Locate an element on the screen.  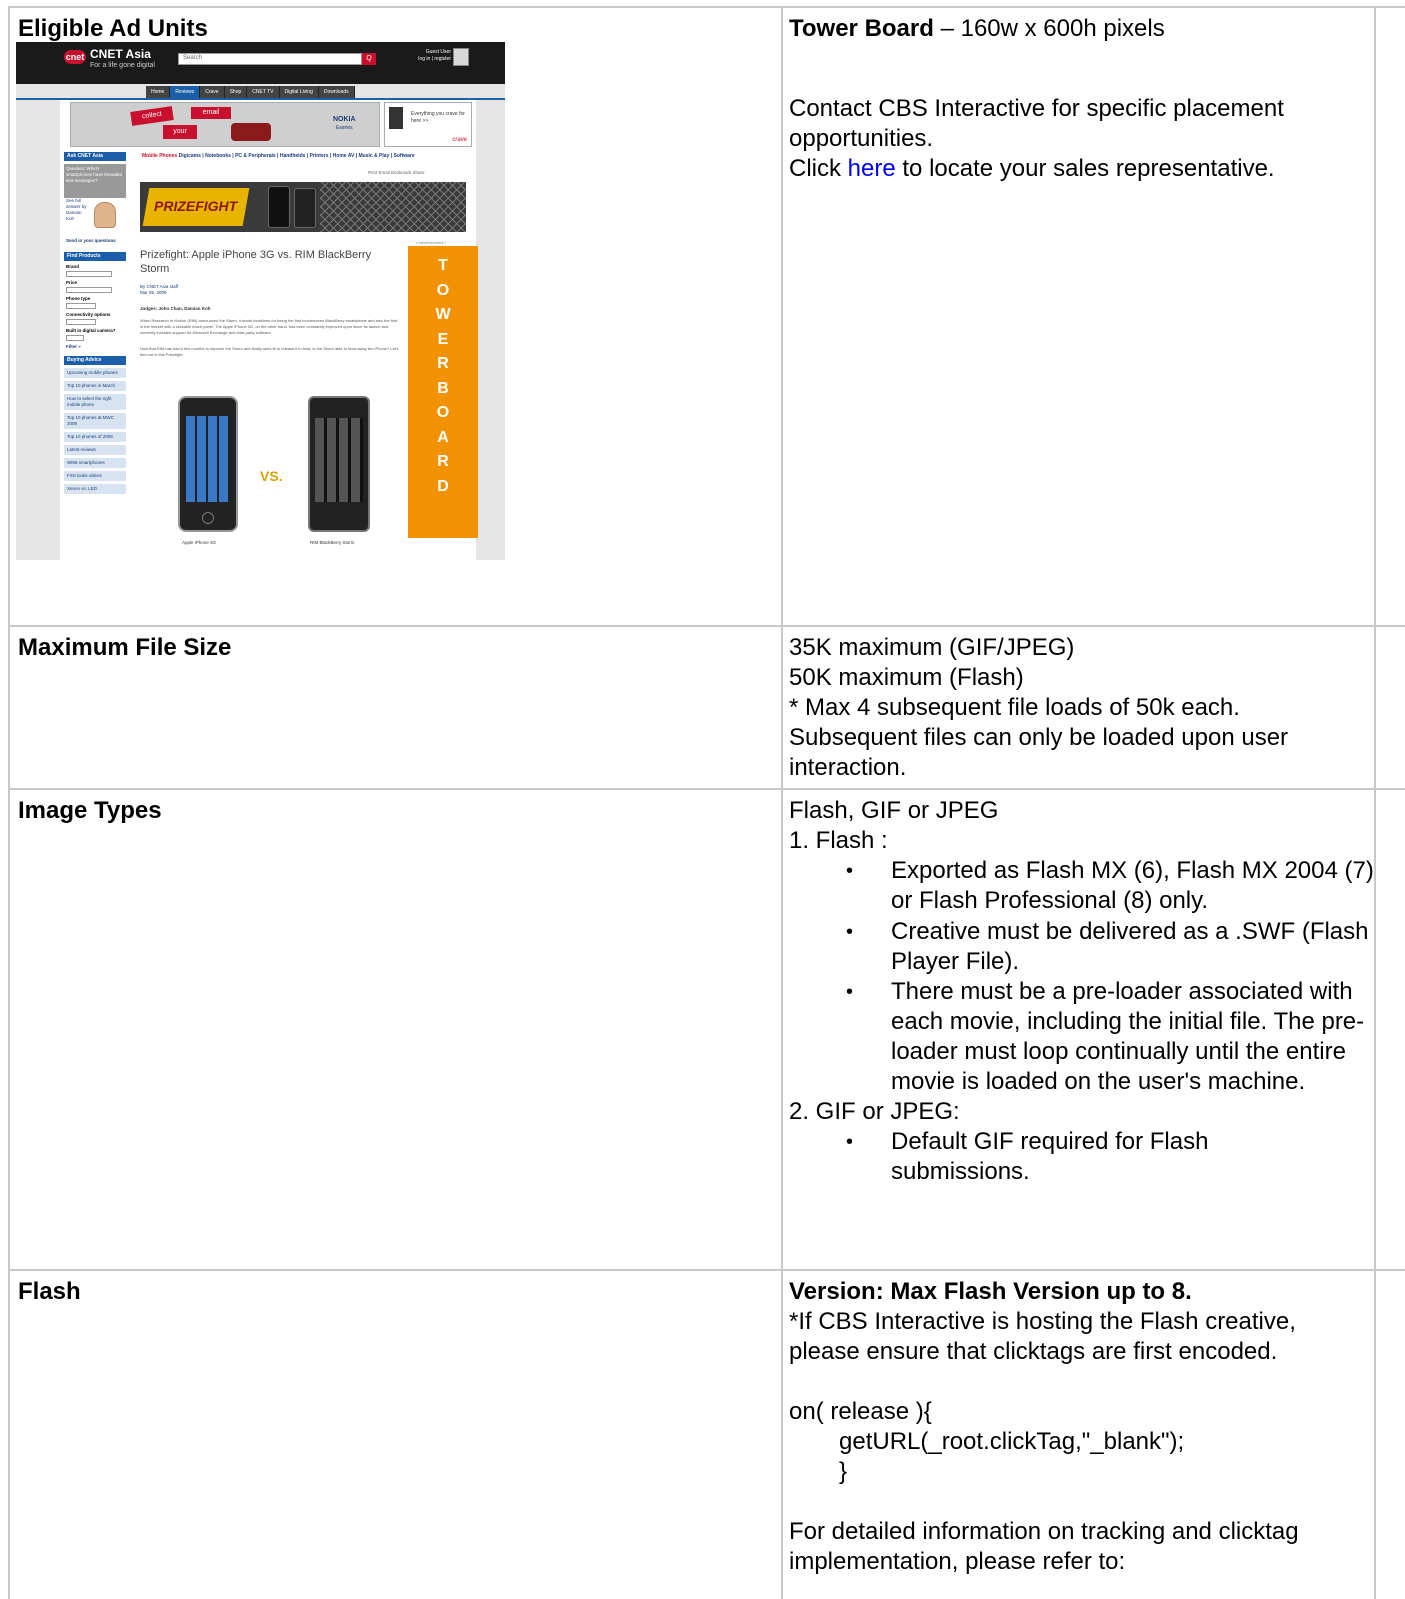
sidebar-heading: Find Products is located at coordinates (95, 256).